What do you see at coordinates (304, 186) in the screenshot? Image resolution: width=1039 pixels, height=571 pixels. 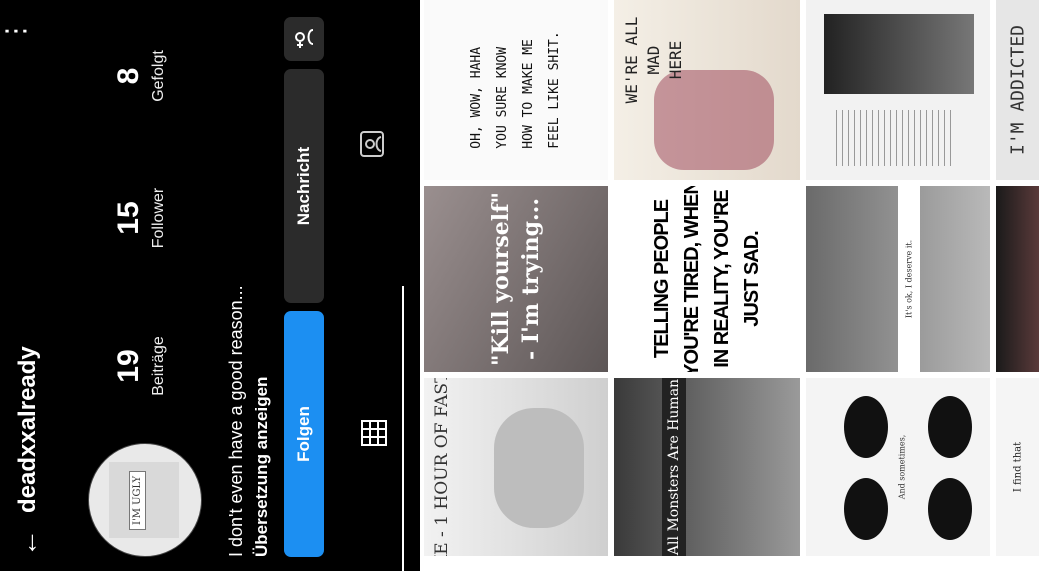 I see `message-button: Nachricht` at bounding box center [304, 186].